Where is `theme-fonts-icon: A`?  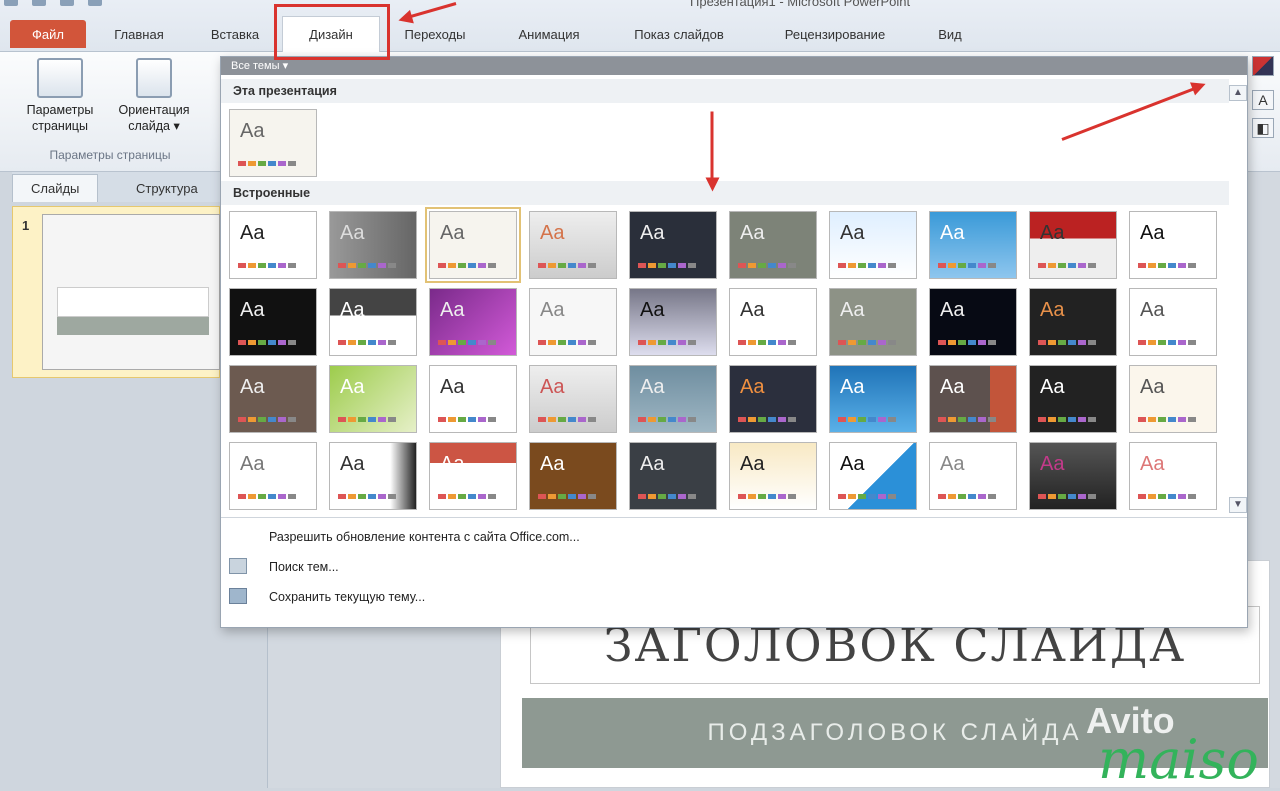 theme-fonts-icon: A is located at coordinates (1263, 100).